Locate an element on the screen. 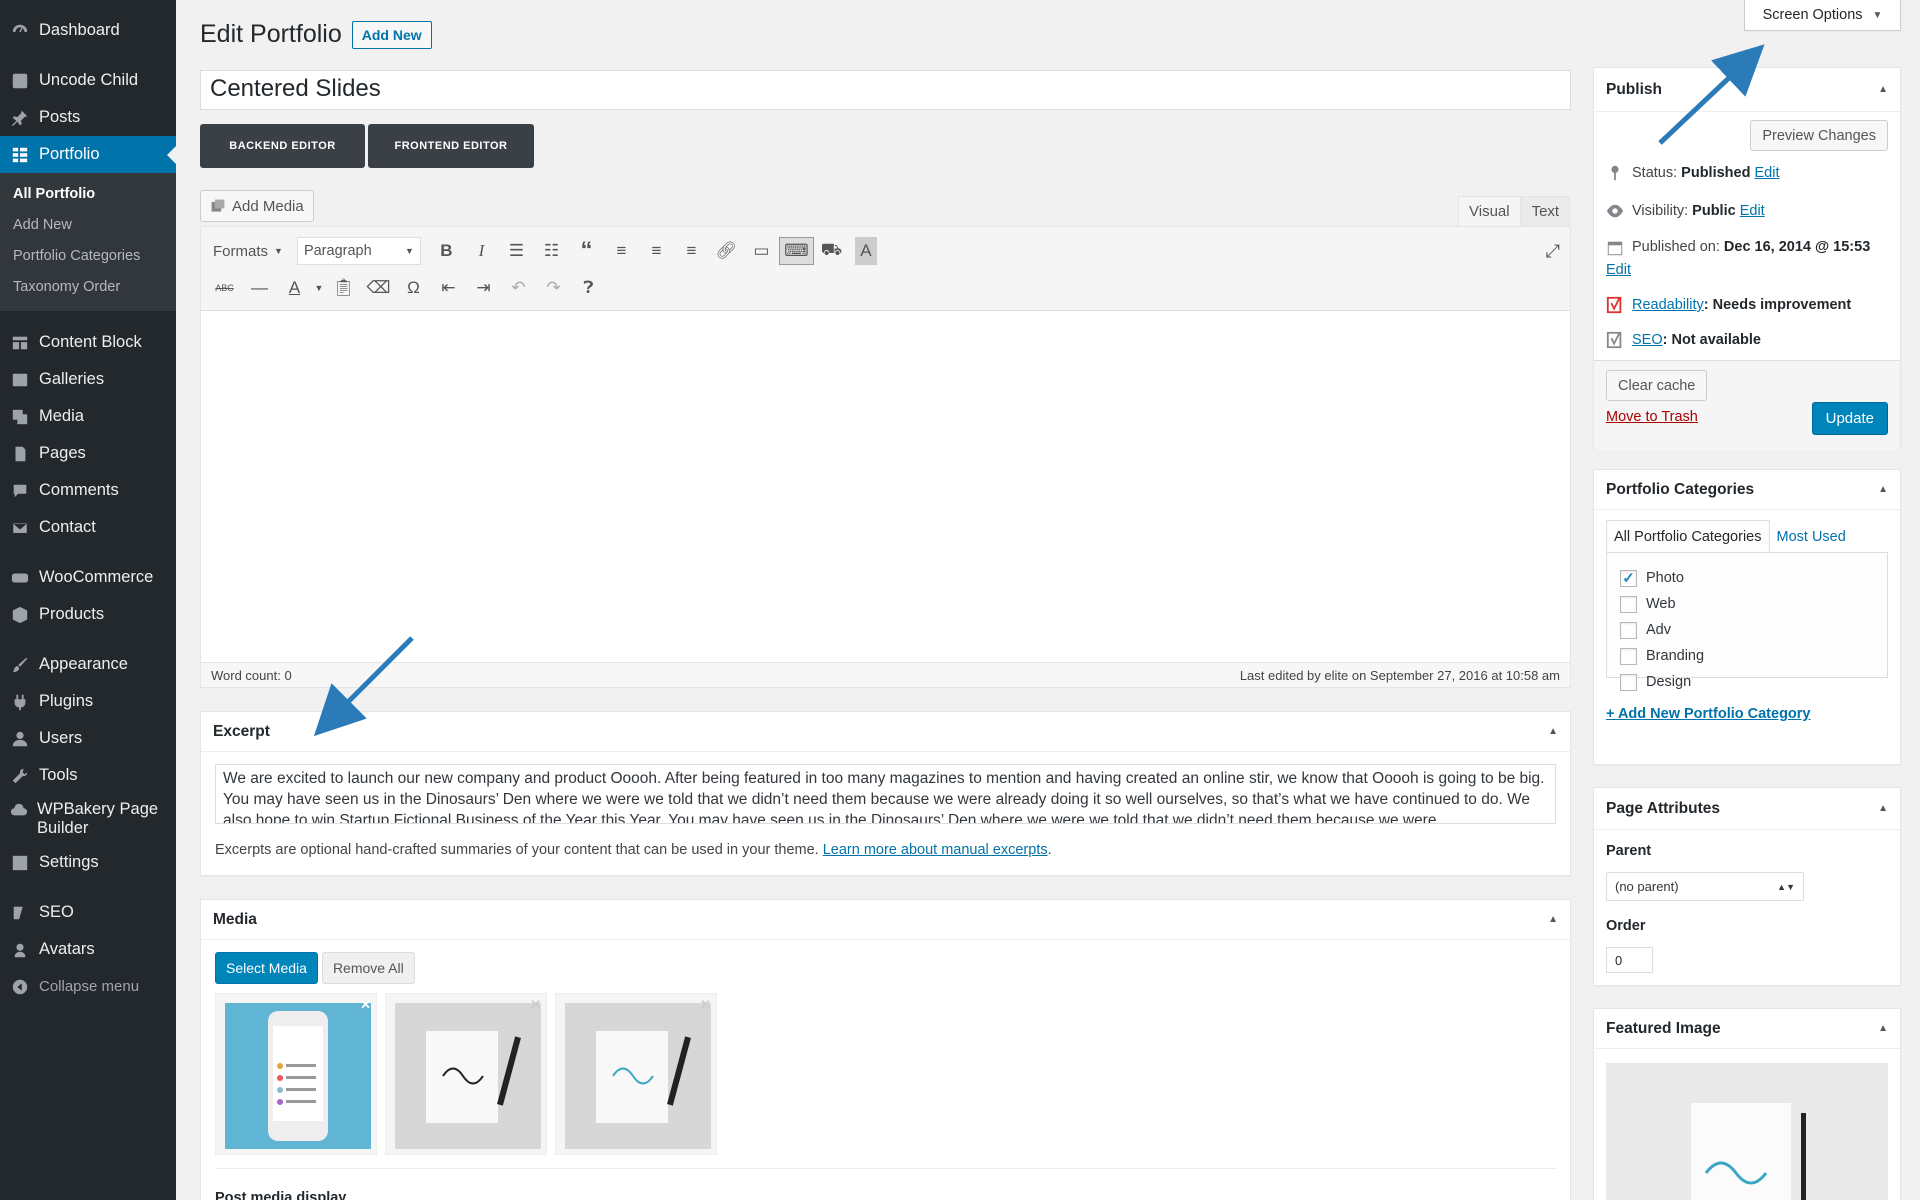  menu-products: Products is located at coordinates (88, 614).